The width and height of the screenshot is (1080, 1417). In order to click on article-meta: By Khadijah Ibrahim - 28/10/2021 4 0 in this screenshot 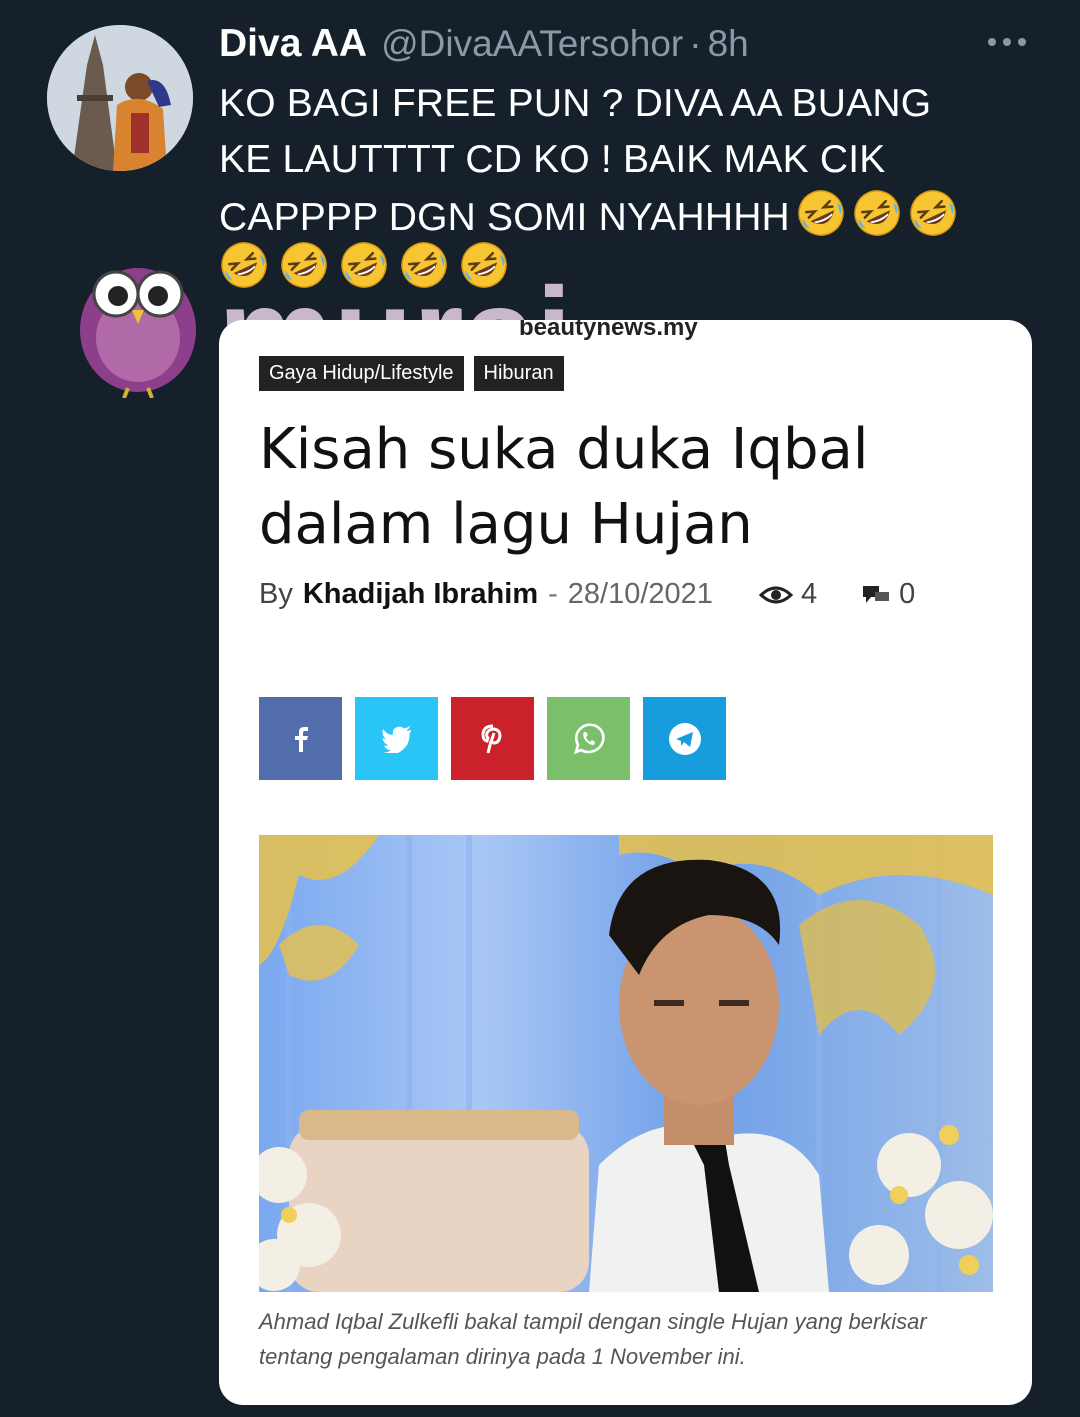, I will do `click(587, 594)`.